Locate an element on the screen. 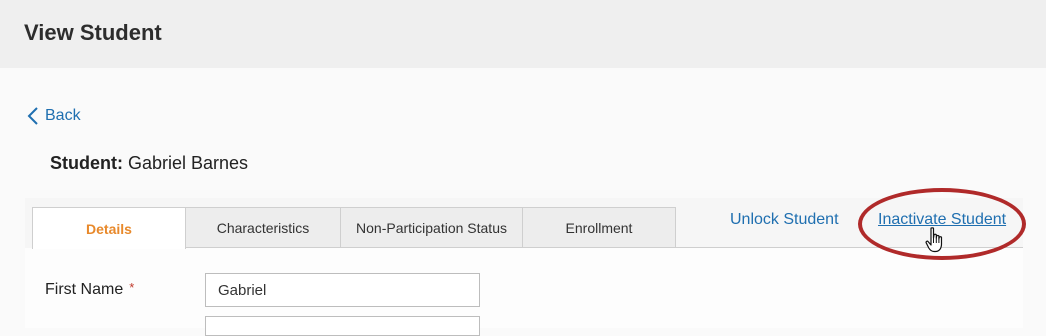  student-label: Student: is located at coordinates (86, 163).